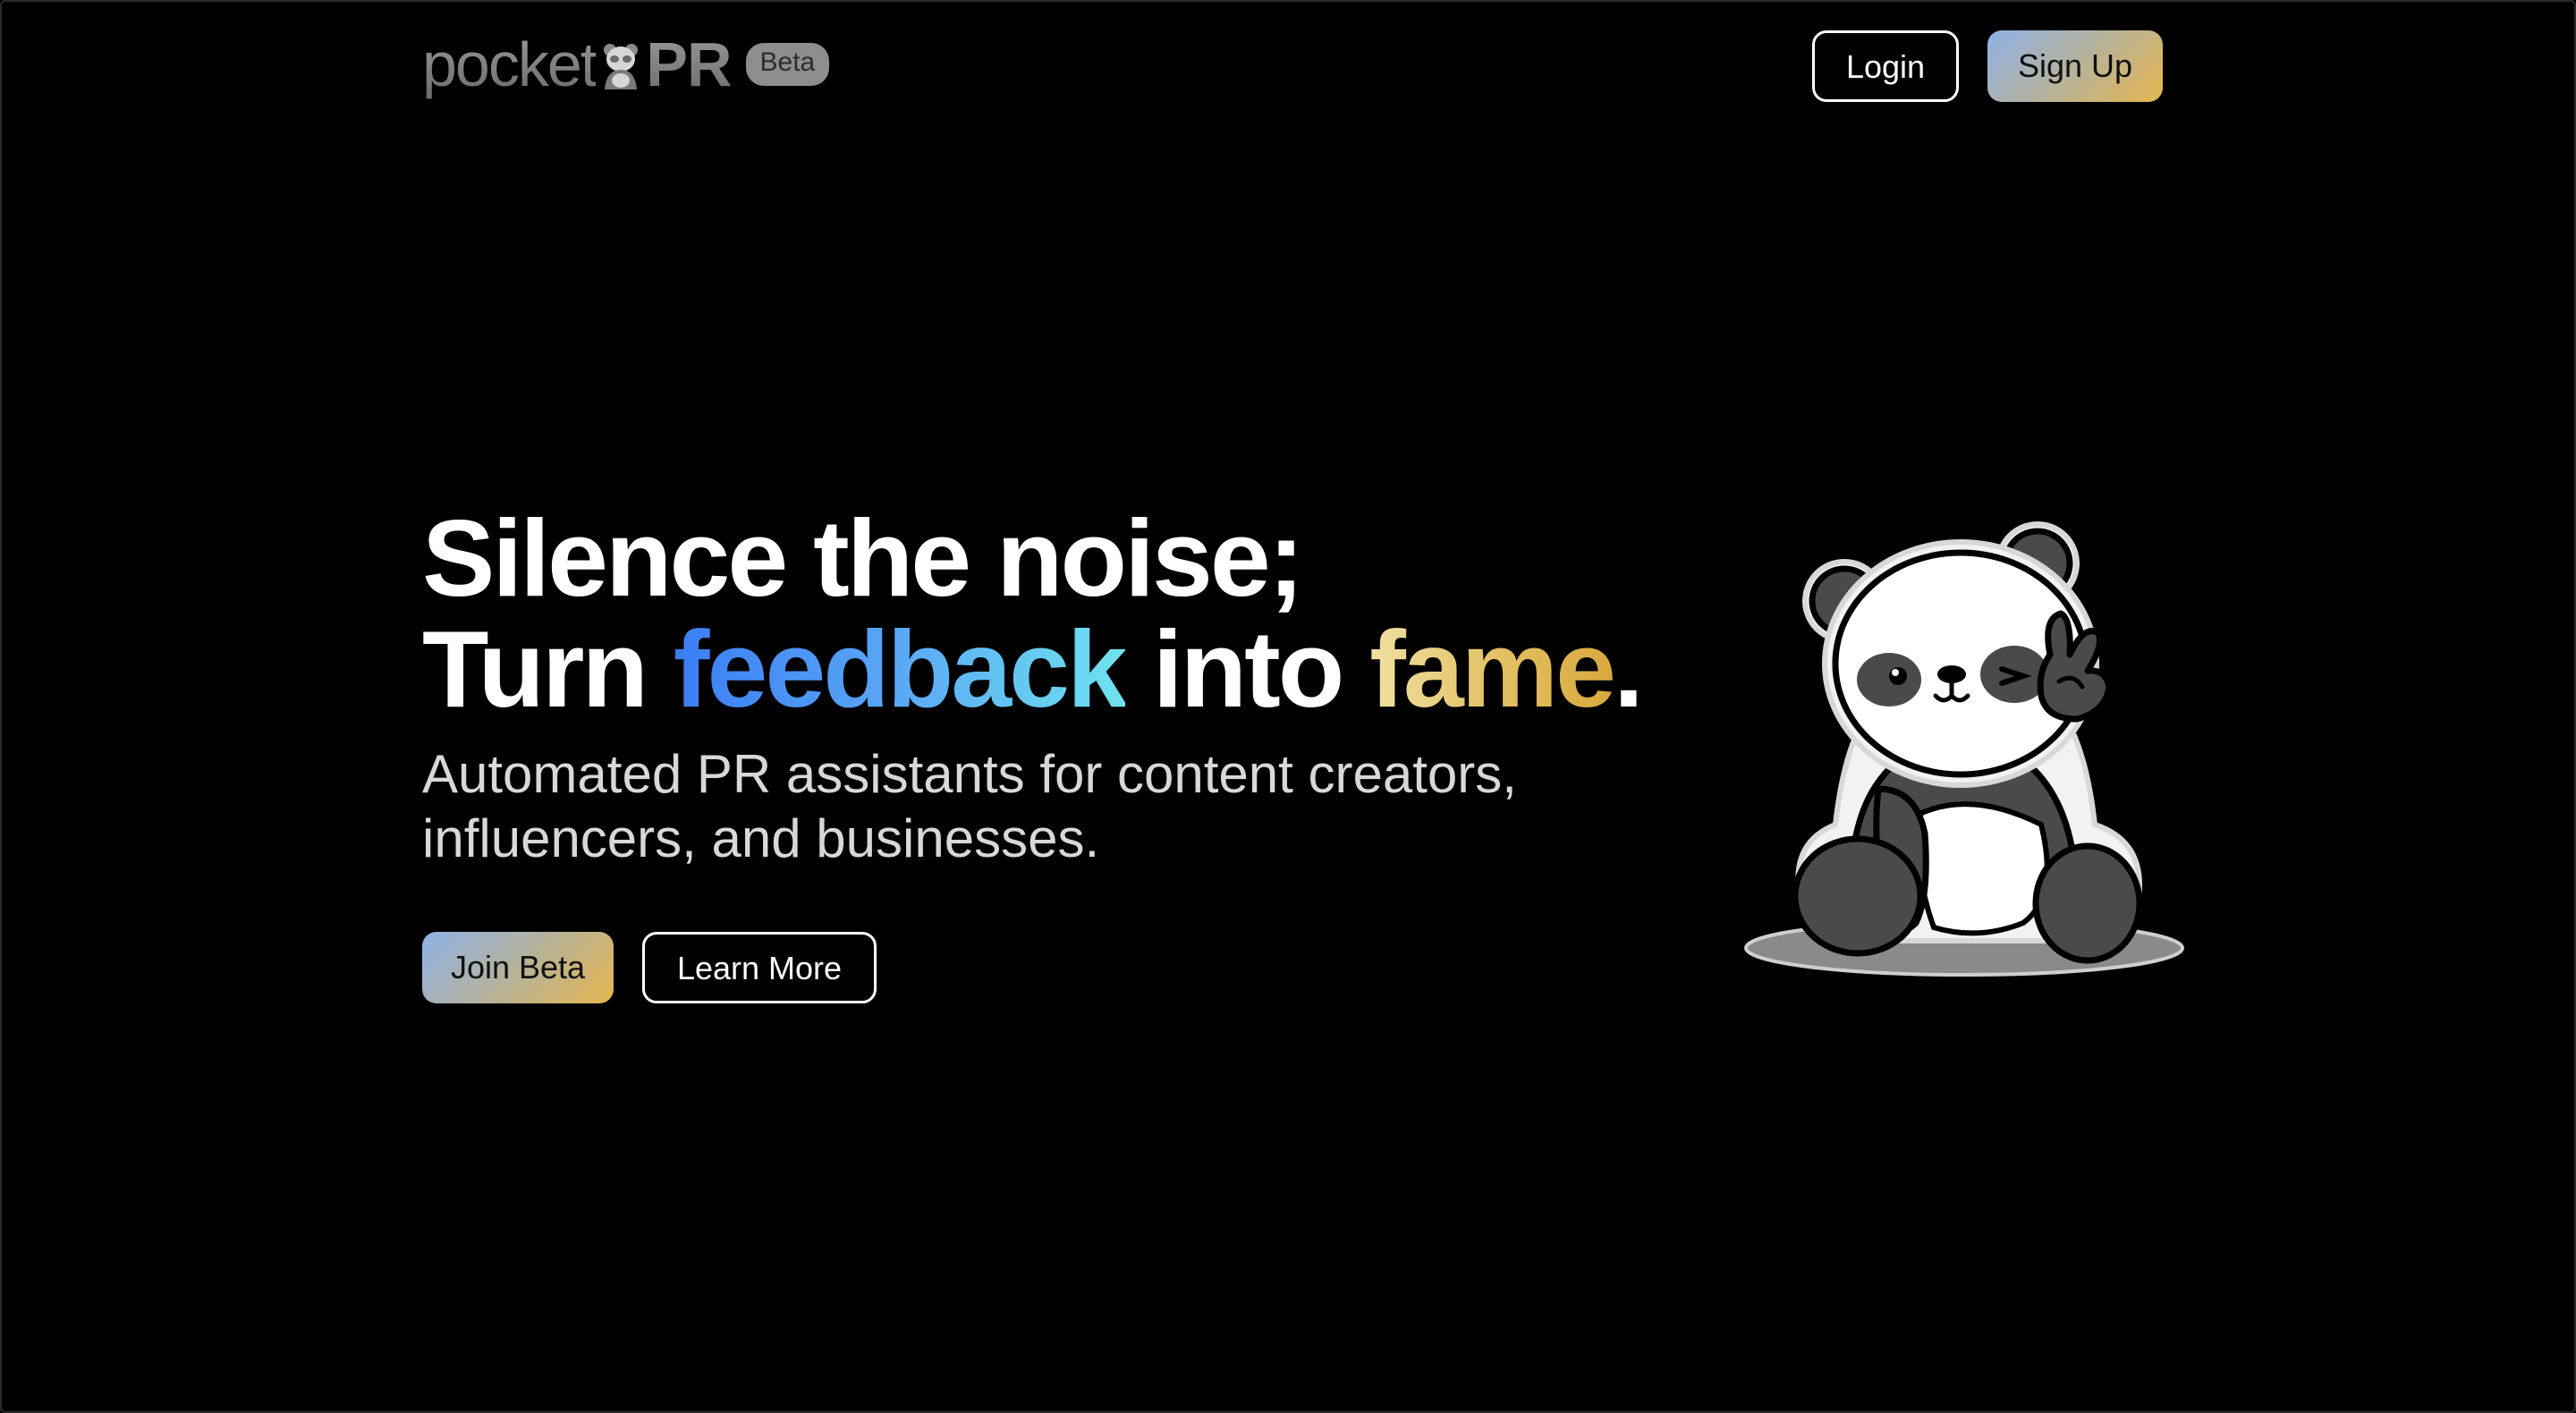 Image resolution: width=2576 pixels, height=1413 pixels. I want to click on learn-more-button: Learn More, so click(759, 967).